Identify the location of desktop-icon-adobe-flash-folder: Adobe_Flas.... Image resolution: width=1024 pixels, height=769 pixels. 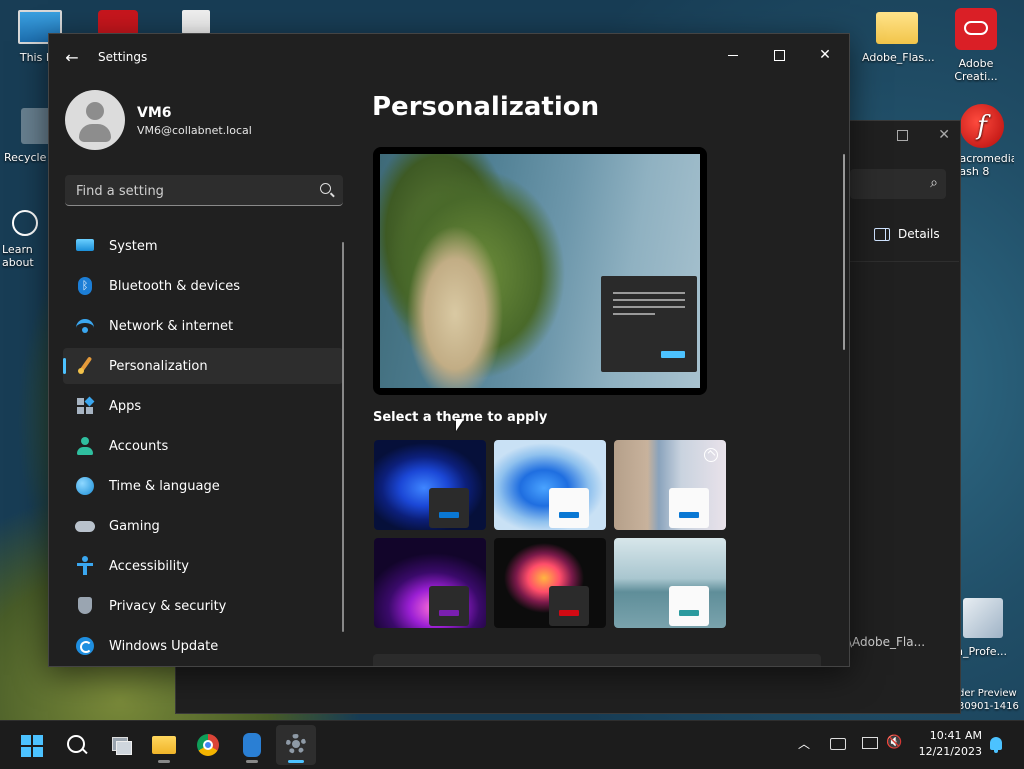
(898, 38).